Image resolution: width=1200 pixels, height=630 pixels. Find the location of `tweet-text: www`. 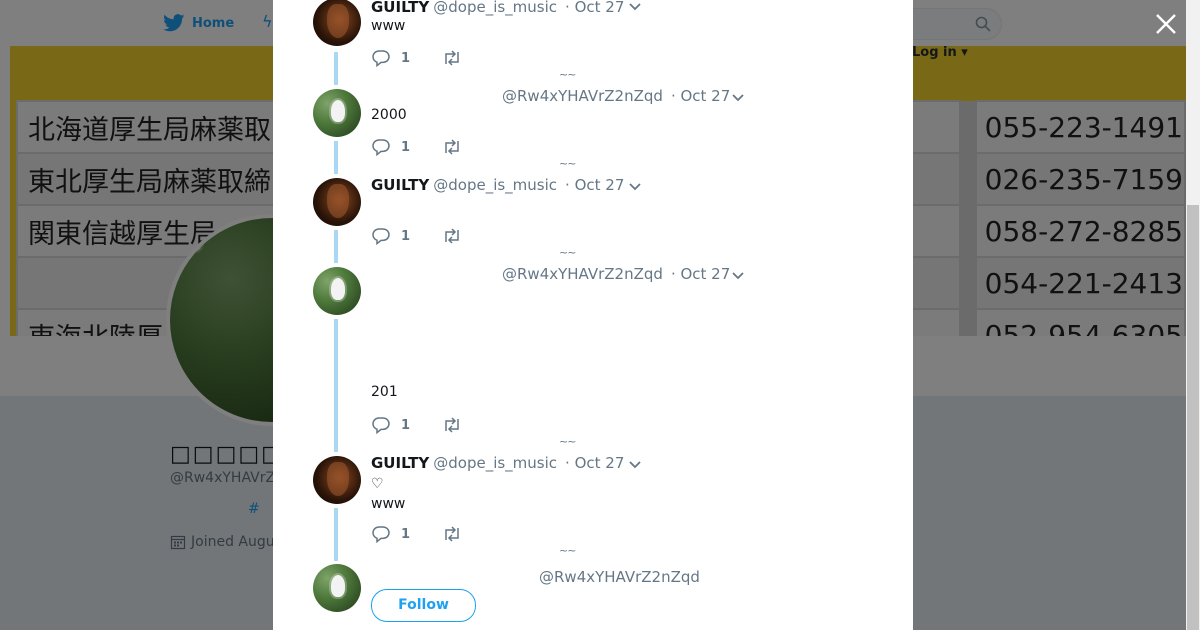

tweet-text: www is located at coordinates (388, 26).